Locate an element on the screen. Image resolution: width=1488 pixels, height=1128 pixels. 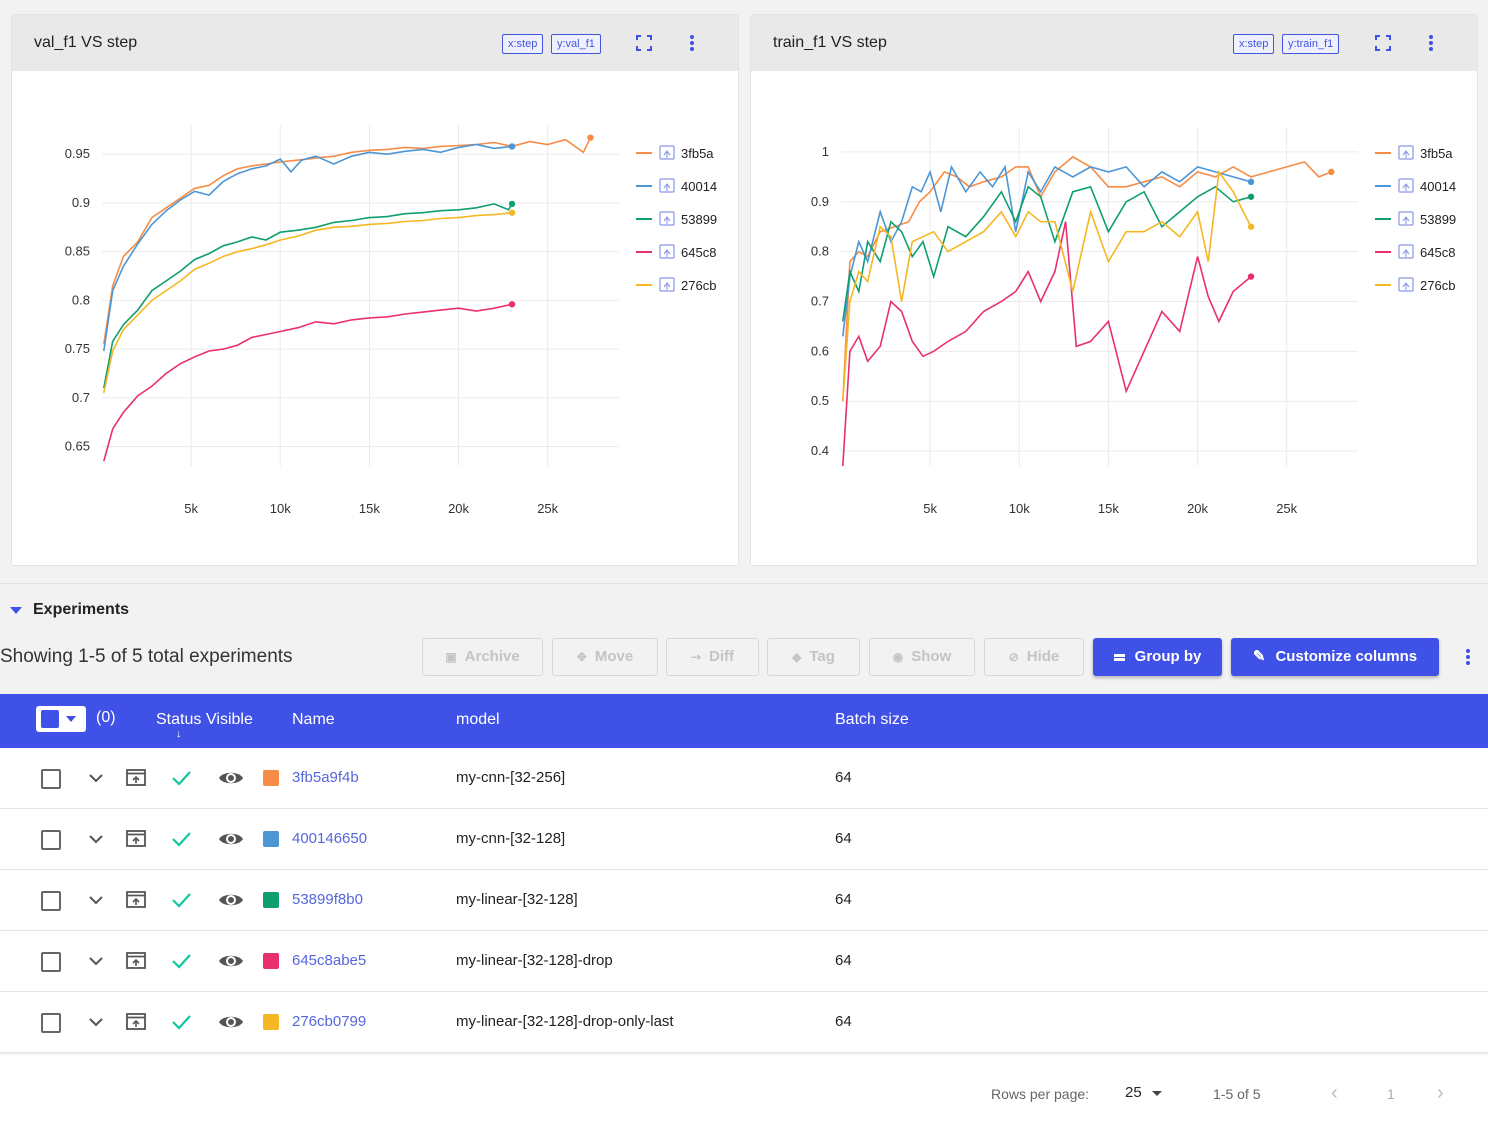
column-model: model is located at coordinates (478, 720).